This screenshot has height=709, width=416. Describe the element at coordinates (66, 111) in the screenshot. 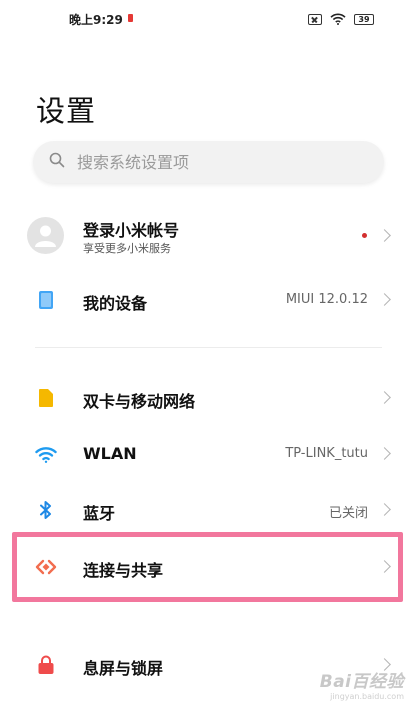

I see `page-title: 设置` at that location.